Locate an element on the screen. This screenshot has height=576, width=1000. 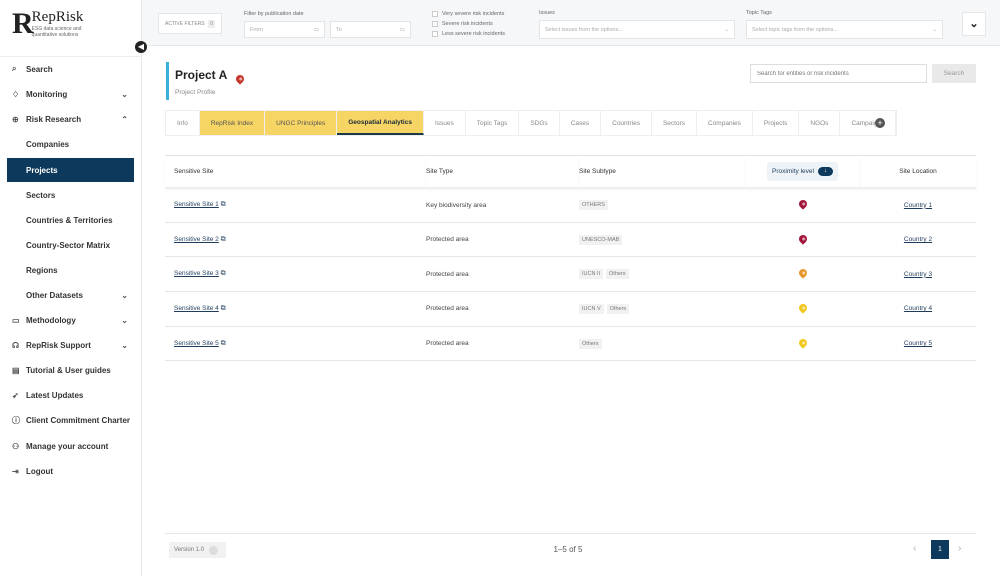
column-site-type: Site Type is located at coordinates (502, 172).